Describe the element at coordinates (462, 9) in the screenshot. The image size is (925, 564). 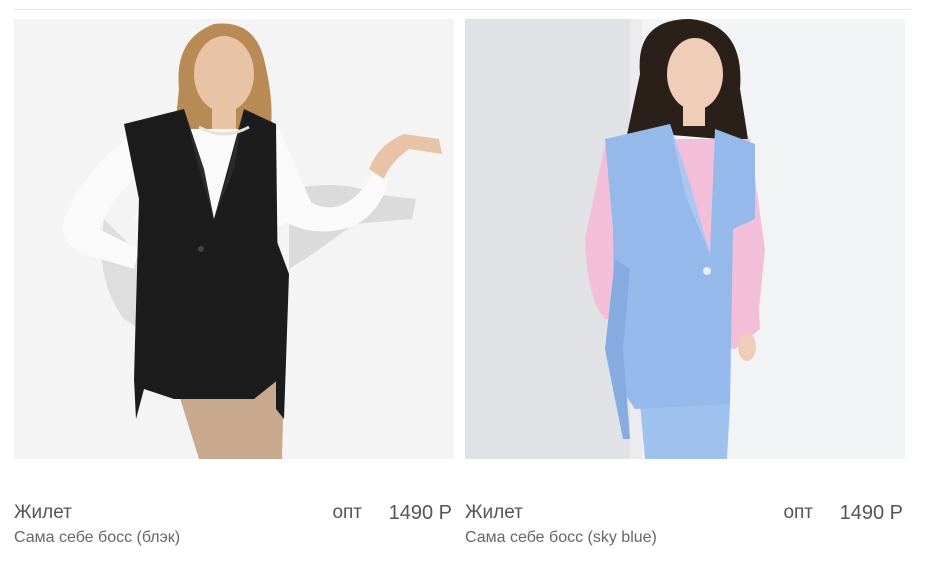
I see `top-divider` at that location.